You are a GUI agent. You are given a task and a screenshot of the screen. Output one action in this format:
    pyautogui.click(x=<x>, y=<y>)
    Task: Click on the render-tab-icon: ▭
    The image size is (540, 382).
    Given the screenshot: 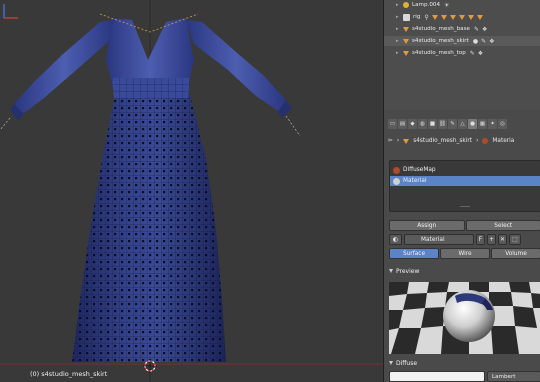 What is the action you would take?
    pyautogui.click(x=392, y=124)
    